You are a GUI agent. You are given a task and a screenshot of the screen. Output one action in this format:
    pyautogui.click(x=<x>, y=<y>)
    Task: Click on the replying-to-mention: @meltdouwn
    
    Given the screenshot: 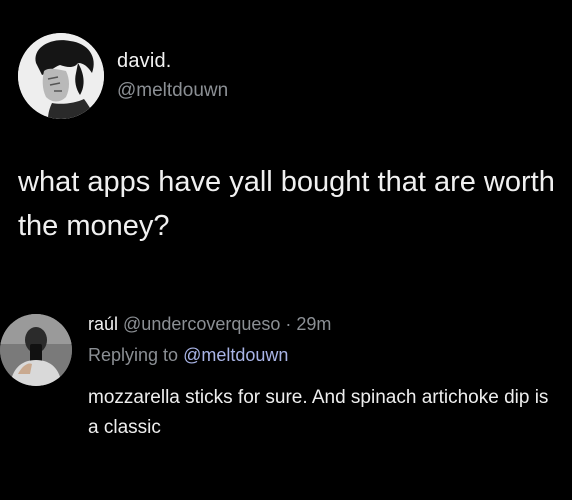 What is the action you would take?
    pyautogui.click(x=235, y=355)
    